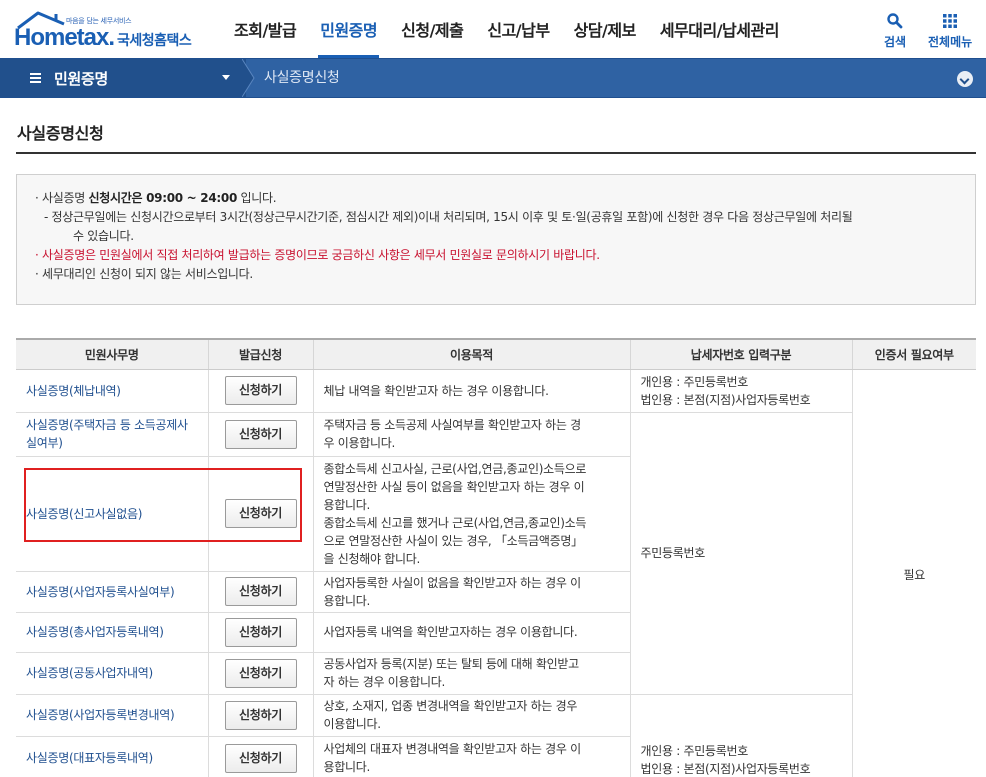 The width and height of the screenshot is (986, 777). What do you see at coordinates (112, 715) in the screenshot?
I see `service-name: 사실증명(사업자등록변경내역)` at bounding box center [112, 715].